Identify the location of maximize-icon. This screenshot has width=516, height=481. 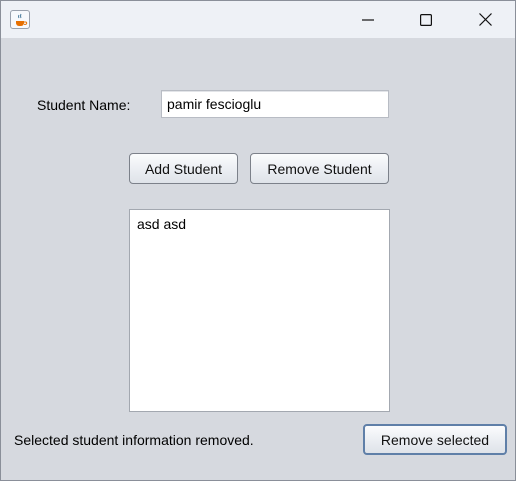
(426, 19).